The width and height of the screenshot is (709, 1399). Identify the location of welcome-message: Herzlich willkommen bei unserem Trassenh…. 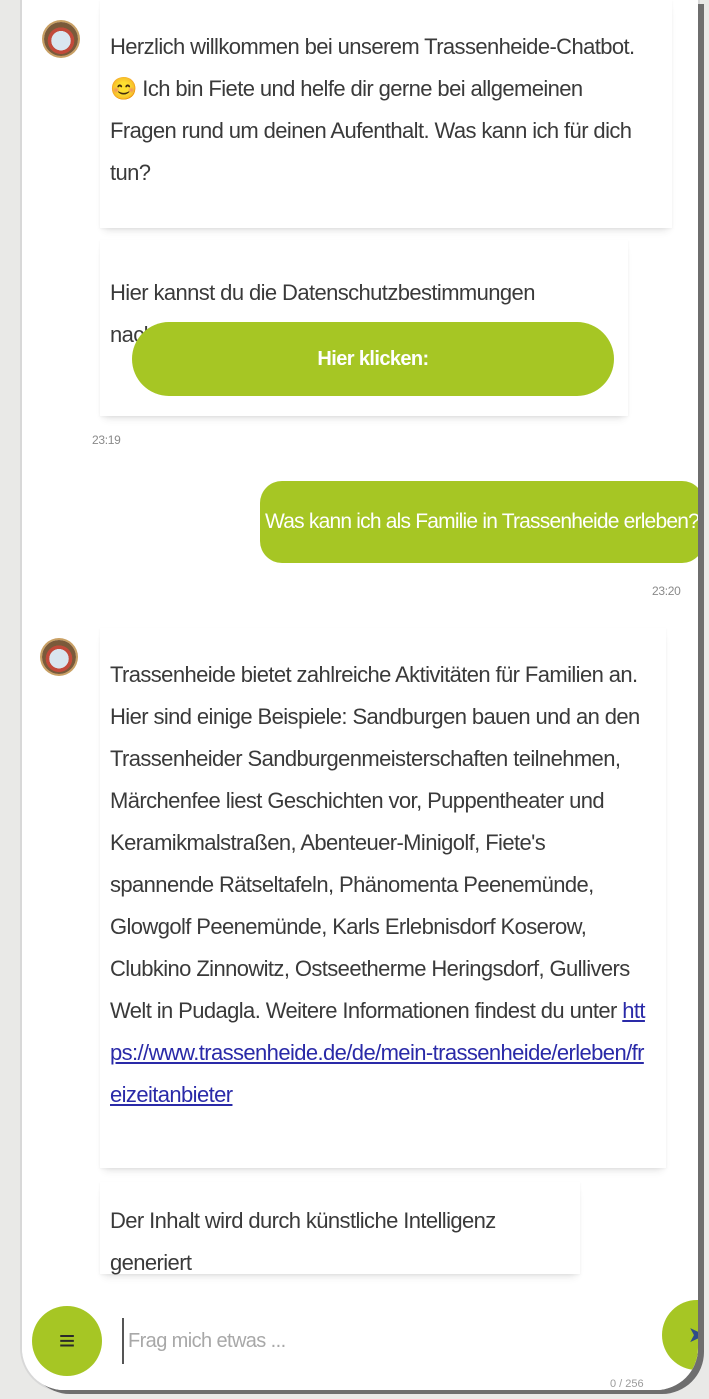
(386, 114).